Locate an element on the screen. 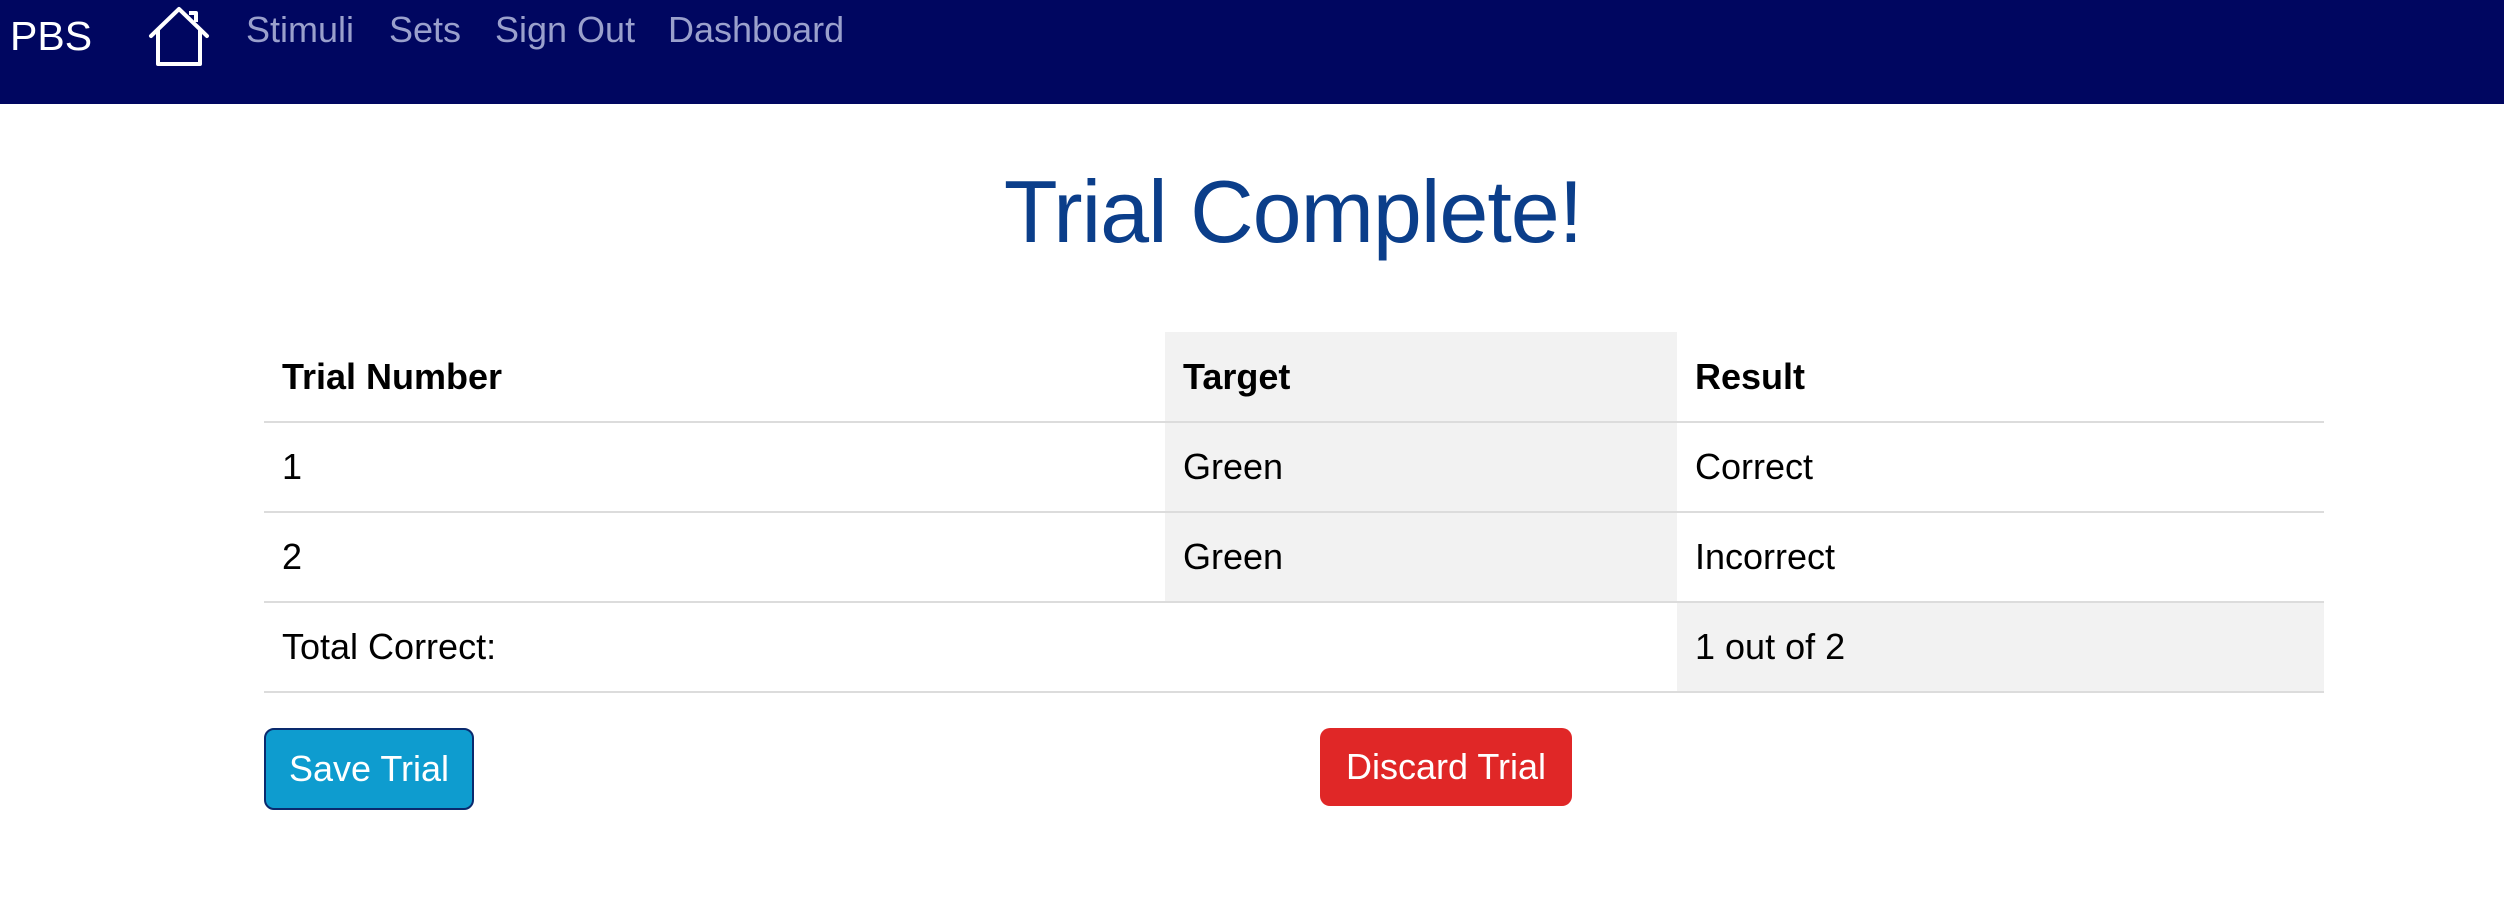 The height and width of the screenshot is (922, 2504). nav-link-stimuli: Stimuli is located at coordinates (300, 30).